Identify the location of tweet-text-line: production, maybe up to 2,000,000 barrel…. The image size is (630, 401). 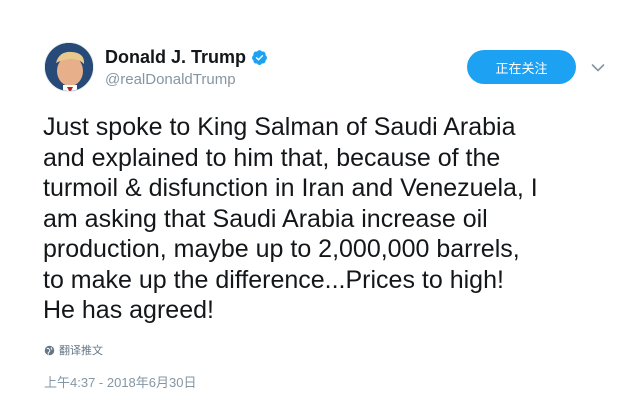
(281, 249).